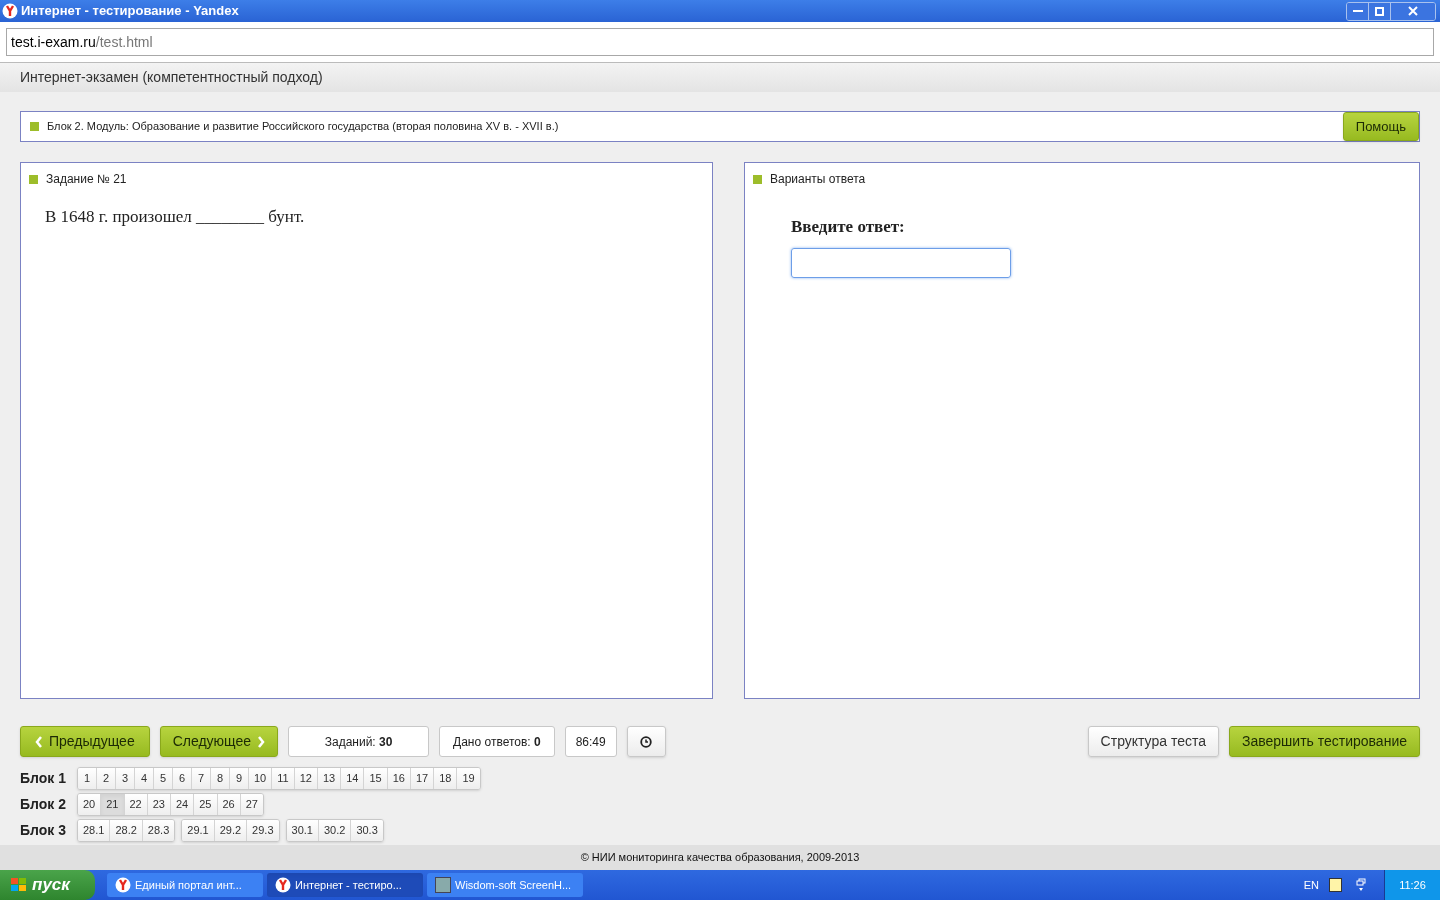 The image size is (1440, 900). What do you see at coordinates (497, 741) in the screenshot?
I see `answers-count: Дано ответов: 0` at bounding box center [497, 741].